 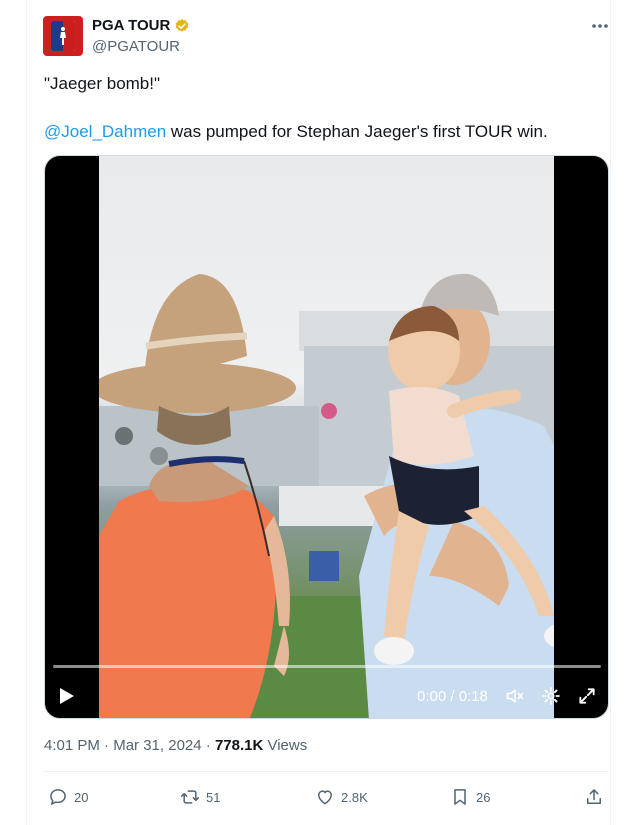 What do you see at coordinates (182, 25) in the screenshot?
I see `verified-badge-icon` at bounding box center [182, 25].